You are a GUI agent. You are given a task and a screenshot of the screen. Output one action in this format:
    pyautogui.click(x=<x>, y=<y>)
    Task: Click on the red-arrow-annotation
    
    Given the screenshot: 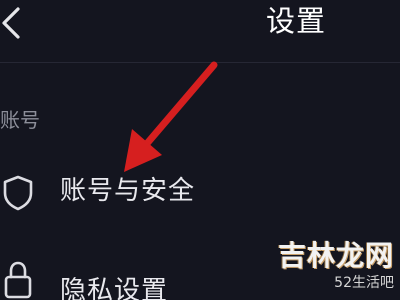 What is the action you would take?
    pyautogui.click(x=171, y=116)
    